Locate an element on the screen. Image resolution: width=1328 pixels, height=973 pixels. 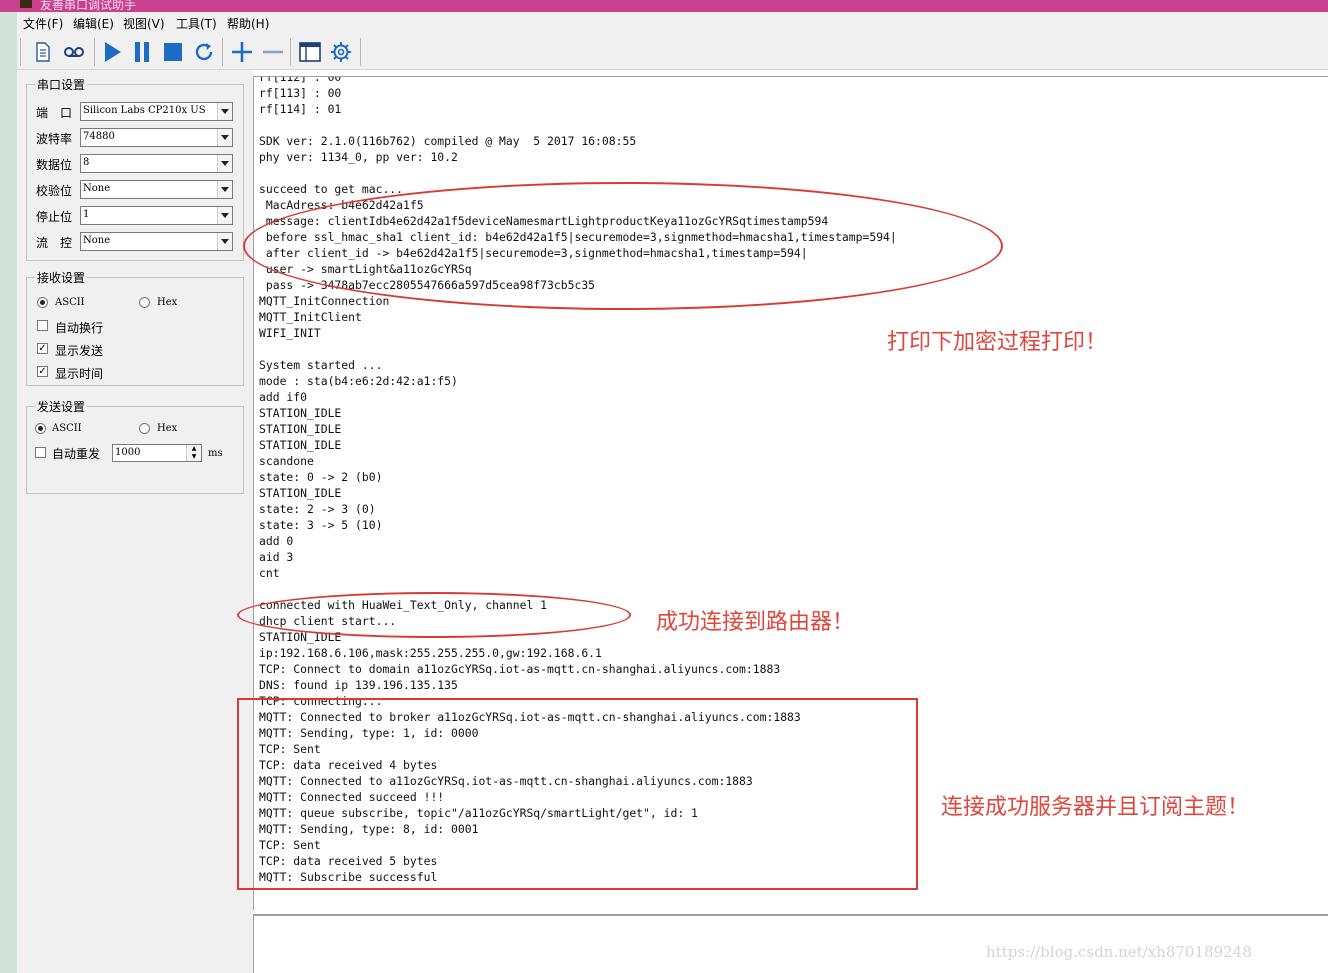
window-titlebar: 友善串口调试助手 is located at coordinates (664, 6).